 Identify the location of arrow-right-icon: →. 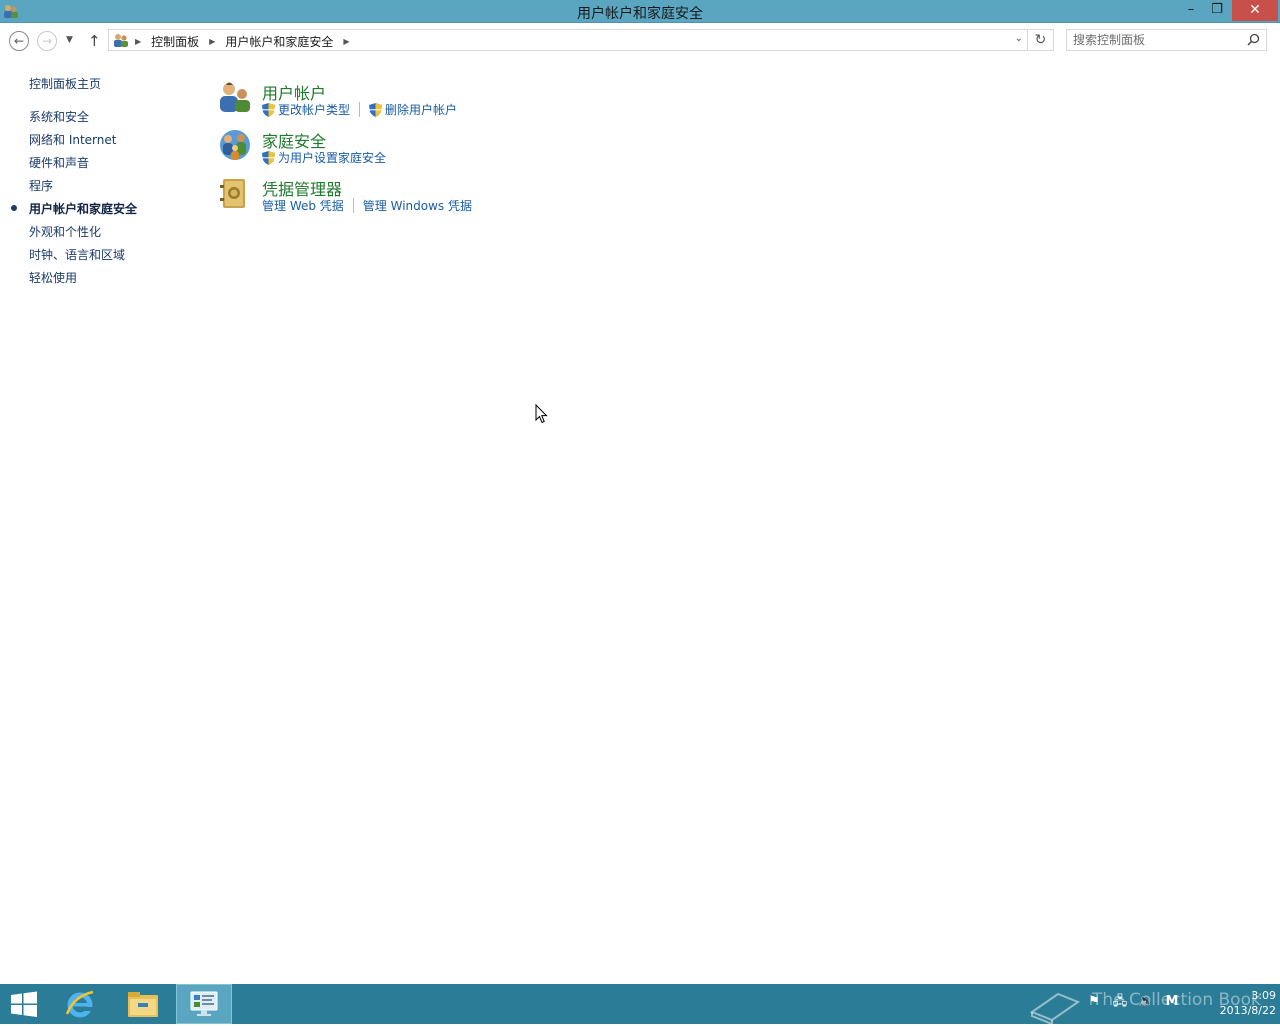
(47, 41).